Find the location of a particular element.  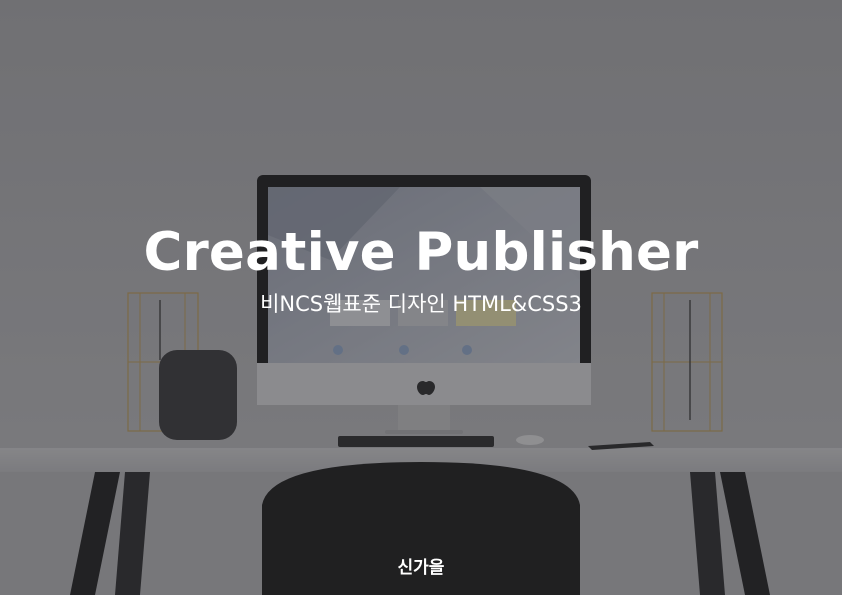

cover-author: 신가을 is located at coordinates (421, 568).